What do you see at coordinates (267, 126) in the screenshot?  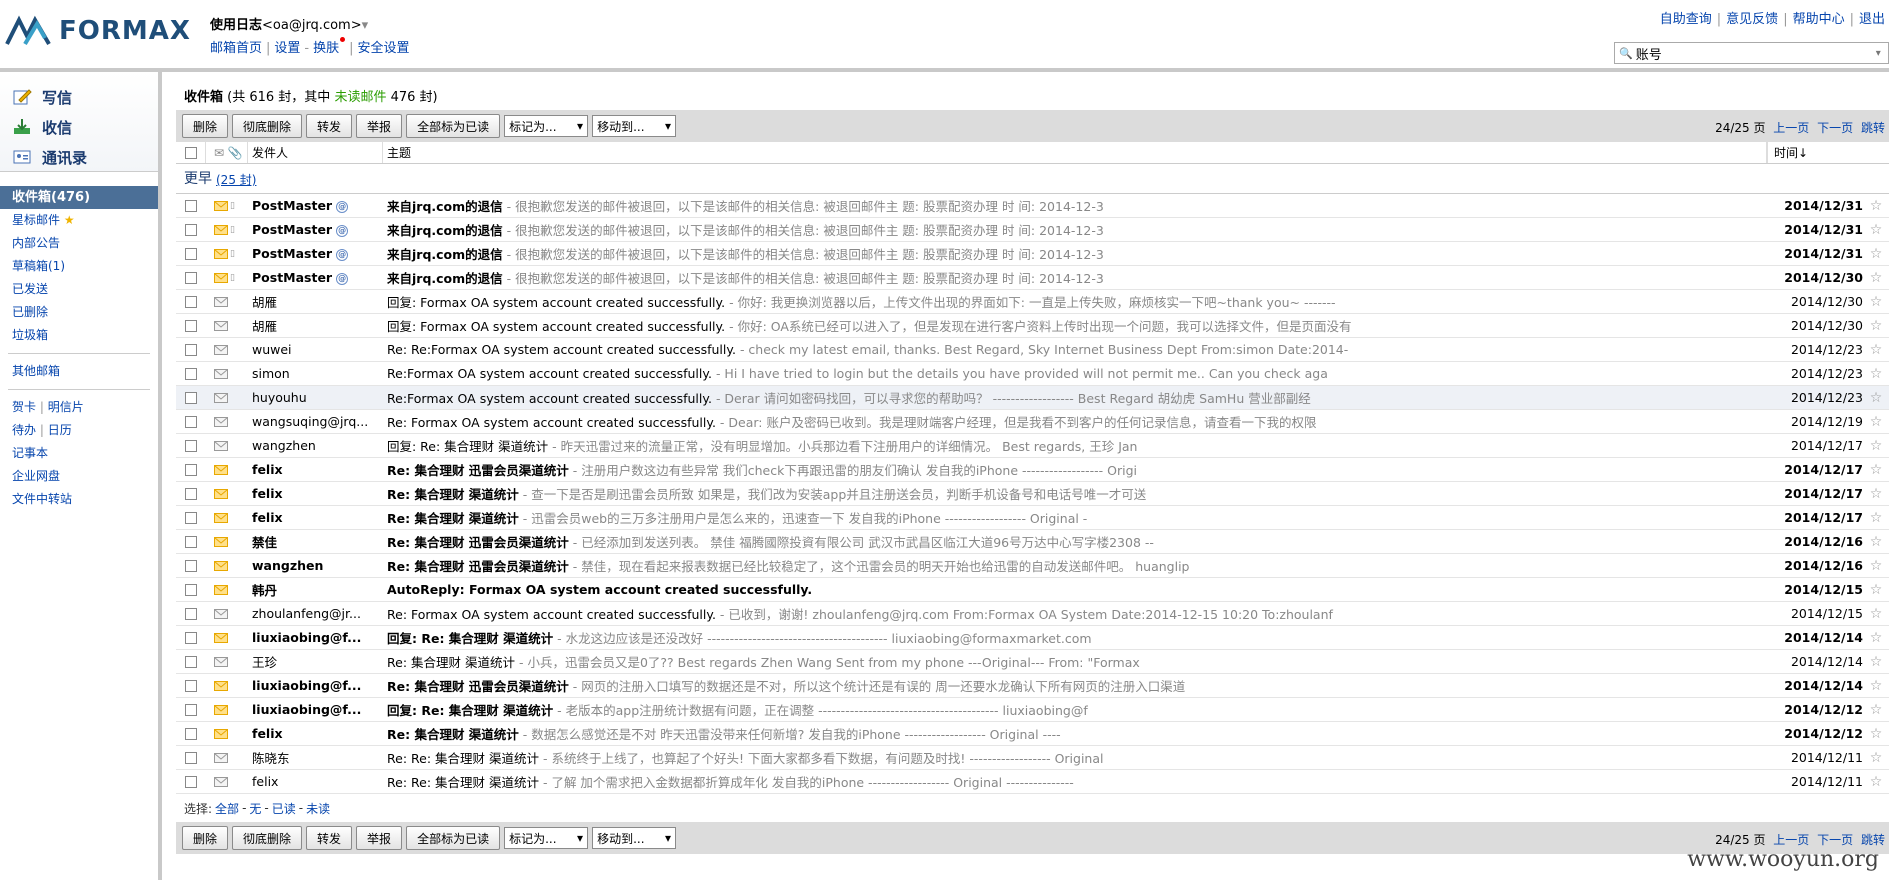 I see `permanent-delete-button: 彻底删除` at bounding box center [267, 126].